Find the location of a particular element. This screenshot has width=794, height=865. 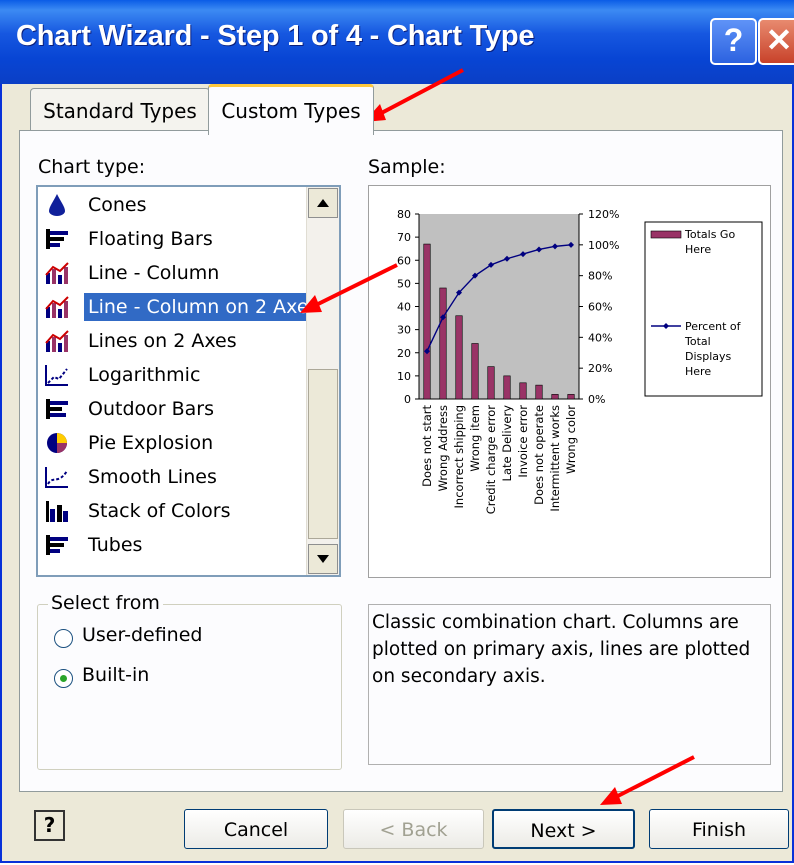

list-item: Line - Column is located at coordinates (177, 273).